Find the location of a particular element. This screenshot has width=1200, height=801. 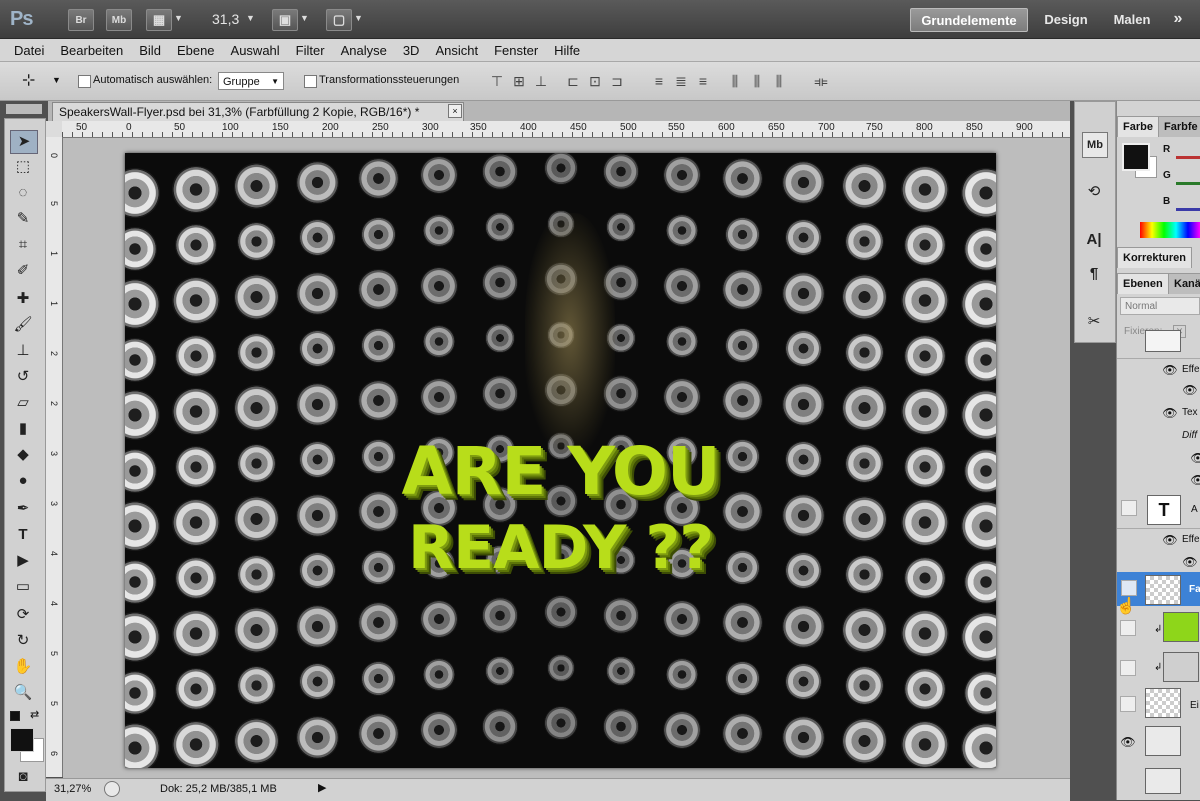

layer-row is located at coordinates (1158, 344).